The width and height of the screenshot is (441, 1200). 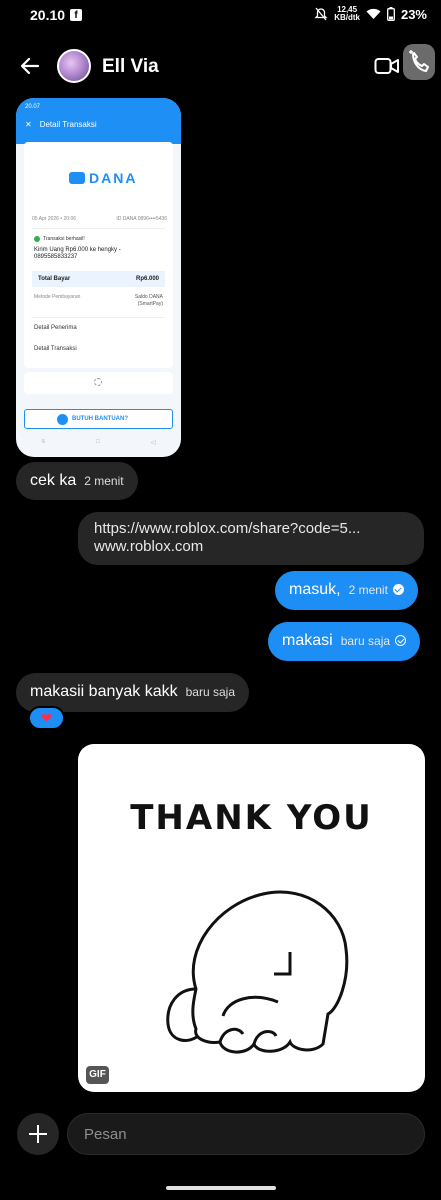 What do you see at coordinates (76, 15) in the screenshot?
I see `facebook-notification-icon: f` at bounding box center [76, 15].